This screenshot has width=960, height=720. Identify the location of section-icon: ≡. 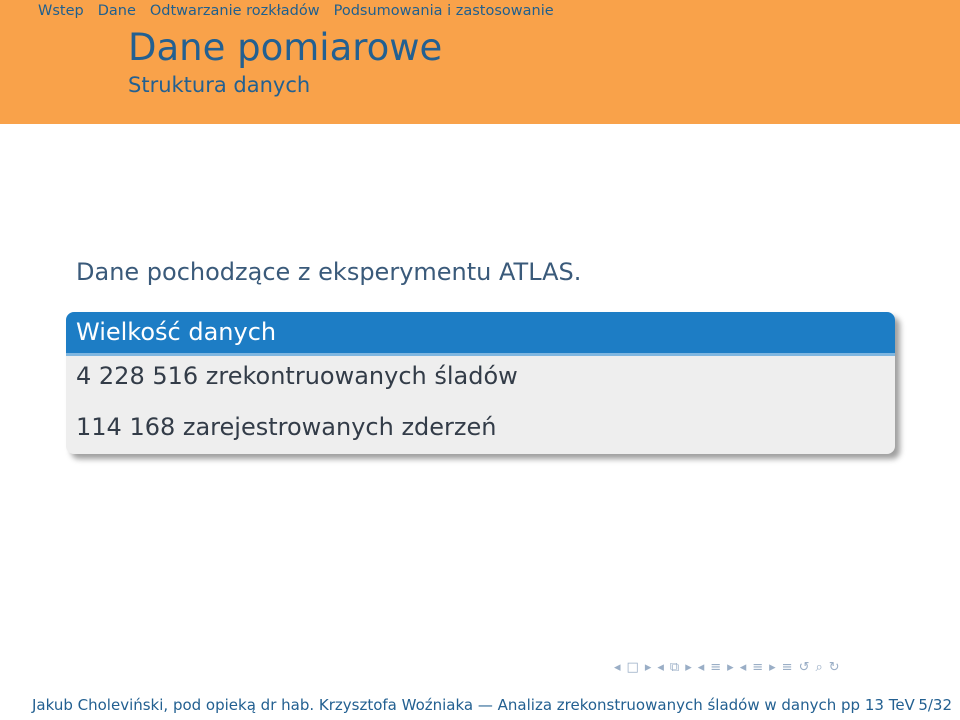
(715, 667).